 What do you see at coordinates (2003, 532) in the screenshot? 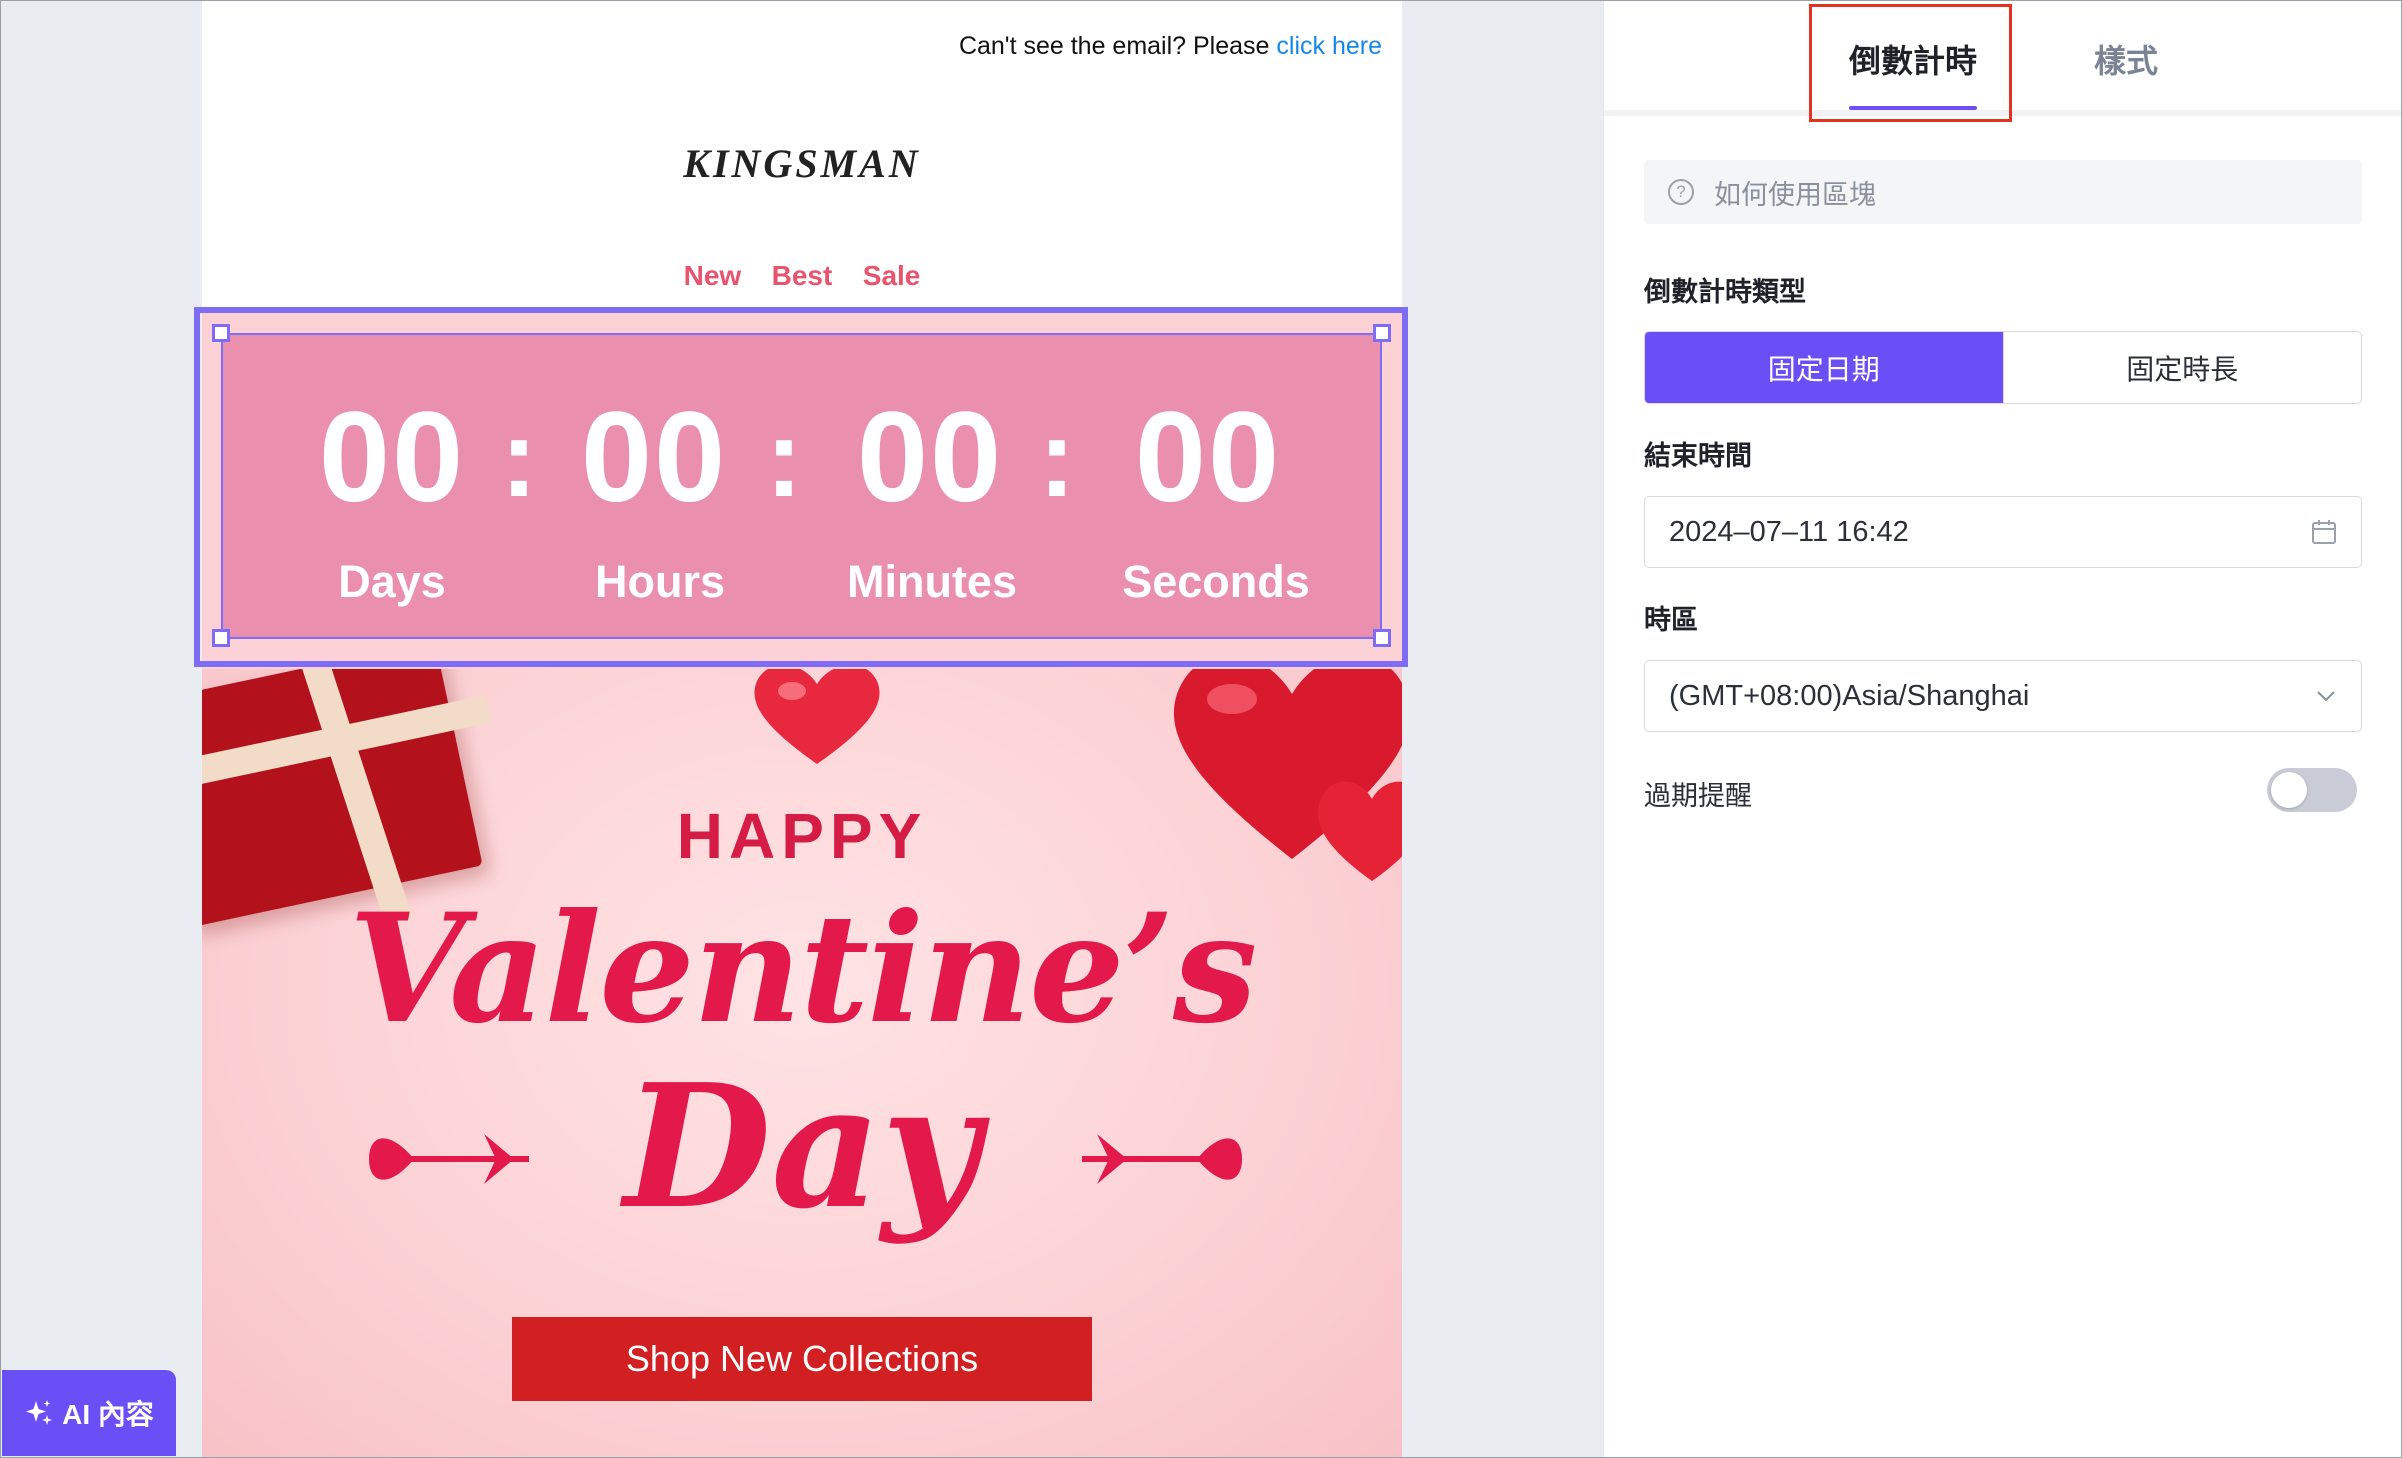
I see `end-time-picker: 2024–07–11 16:42` at bounding box center [2003, 532].